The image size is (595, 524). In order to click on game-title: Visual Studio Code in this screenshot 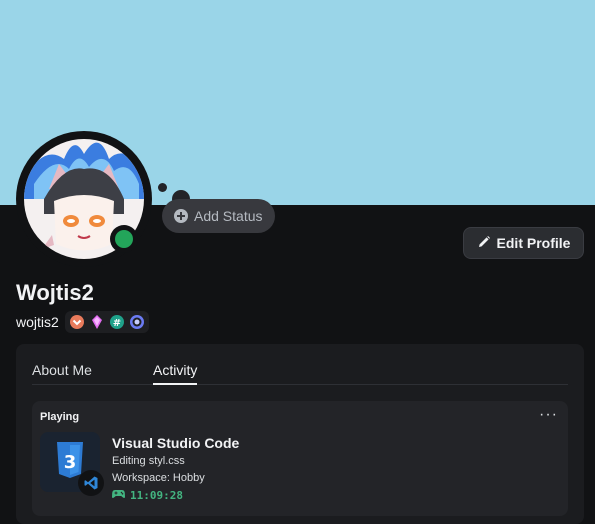, I will do `click(176, 443)`.